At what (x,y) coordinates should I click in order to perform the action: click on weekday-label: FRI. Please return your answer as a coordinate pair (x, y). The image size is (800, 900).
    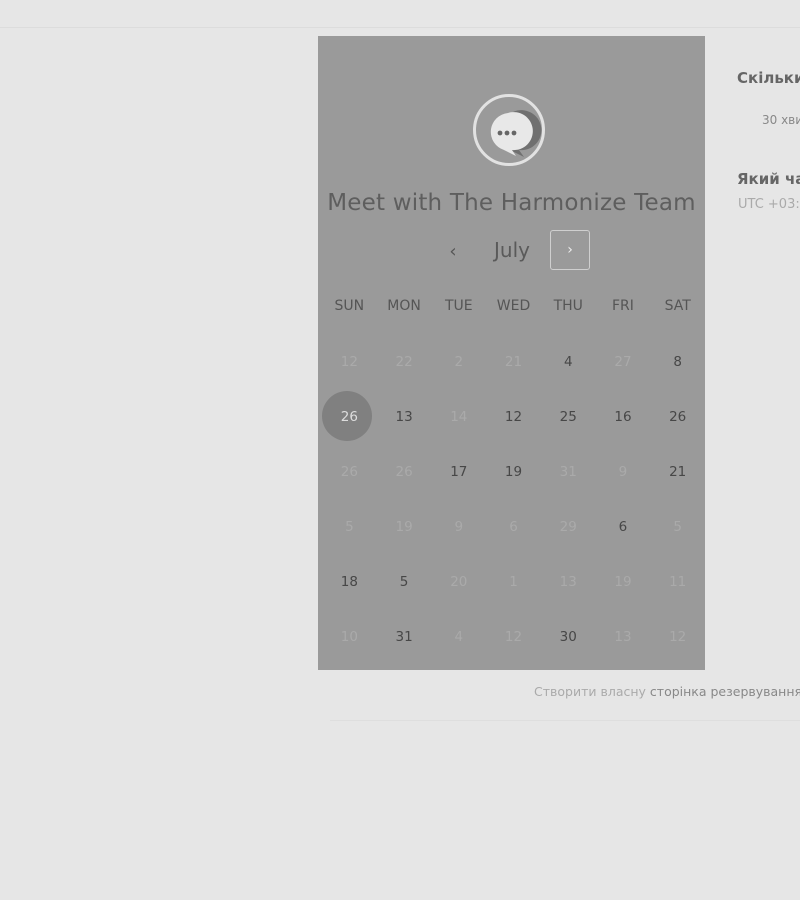
    Looking at the image, I should click on (622, 306).